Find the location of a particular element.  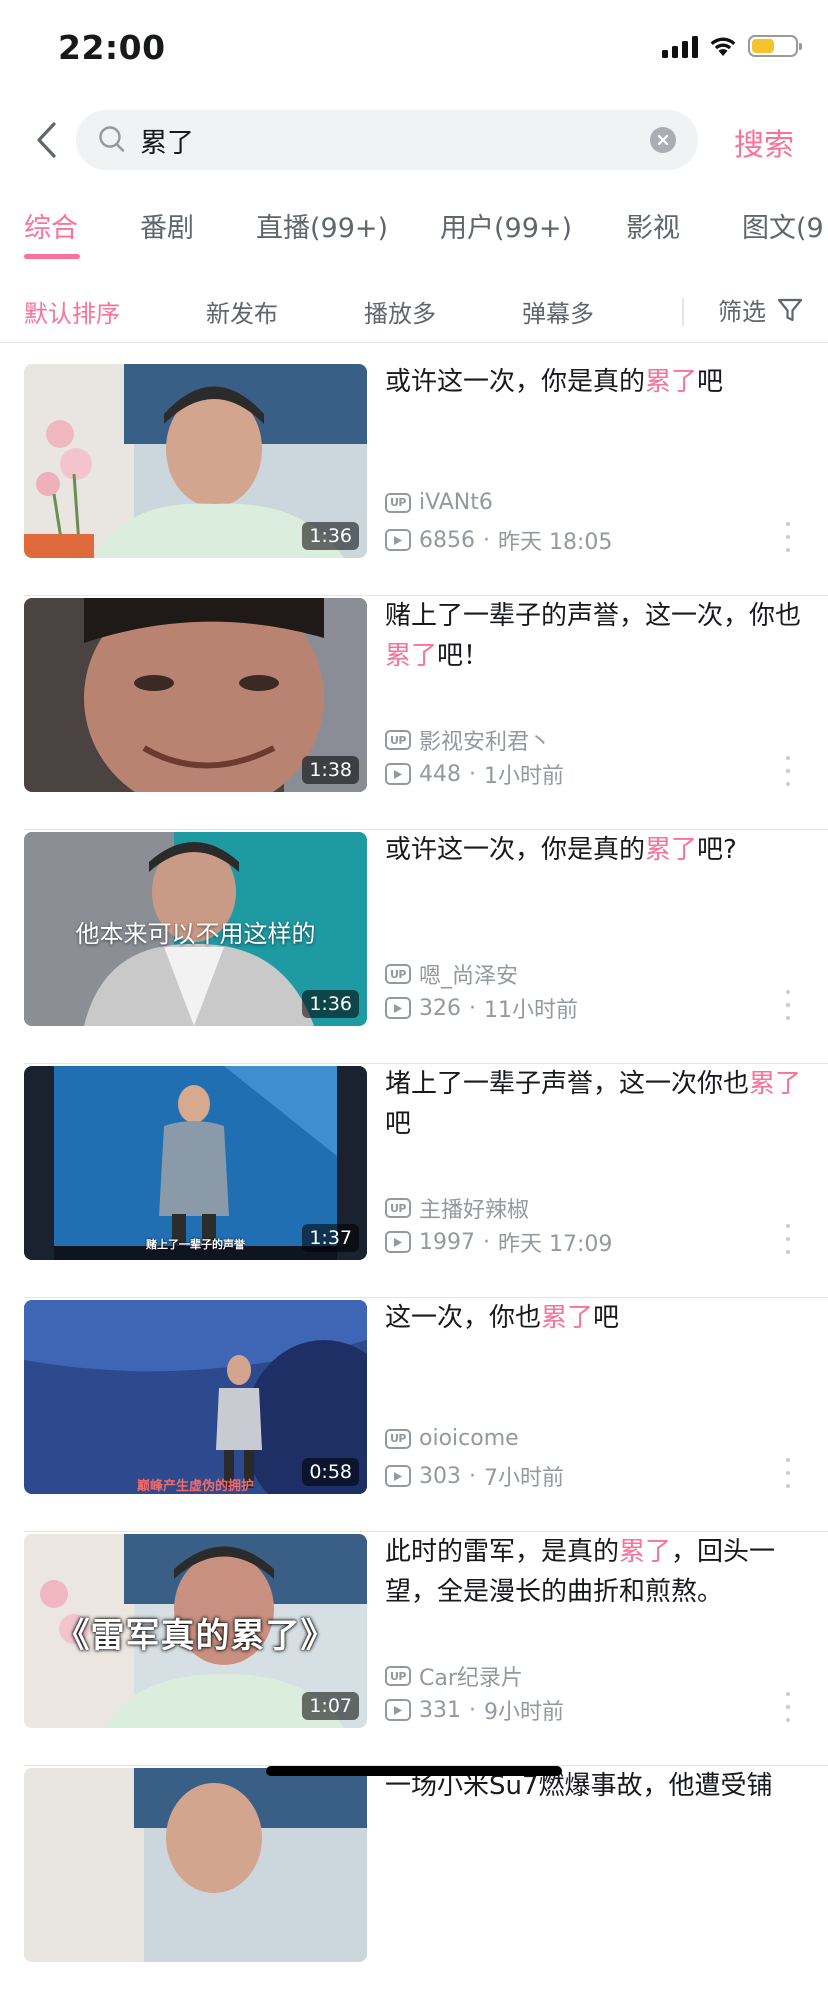

video-card: 一场小米Su7燃爆事故，他遭受铺 is located at coordinates (414, 1883).